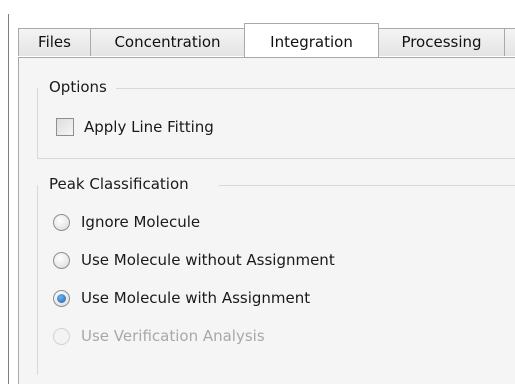 The image size is (515, 384). I want to click on radio-verification-analysis-label: Use Verification Analysis, so click(173, 336).